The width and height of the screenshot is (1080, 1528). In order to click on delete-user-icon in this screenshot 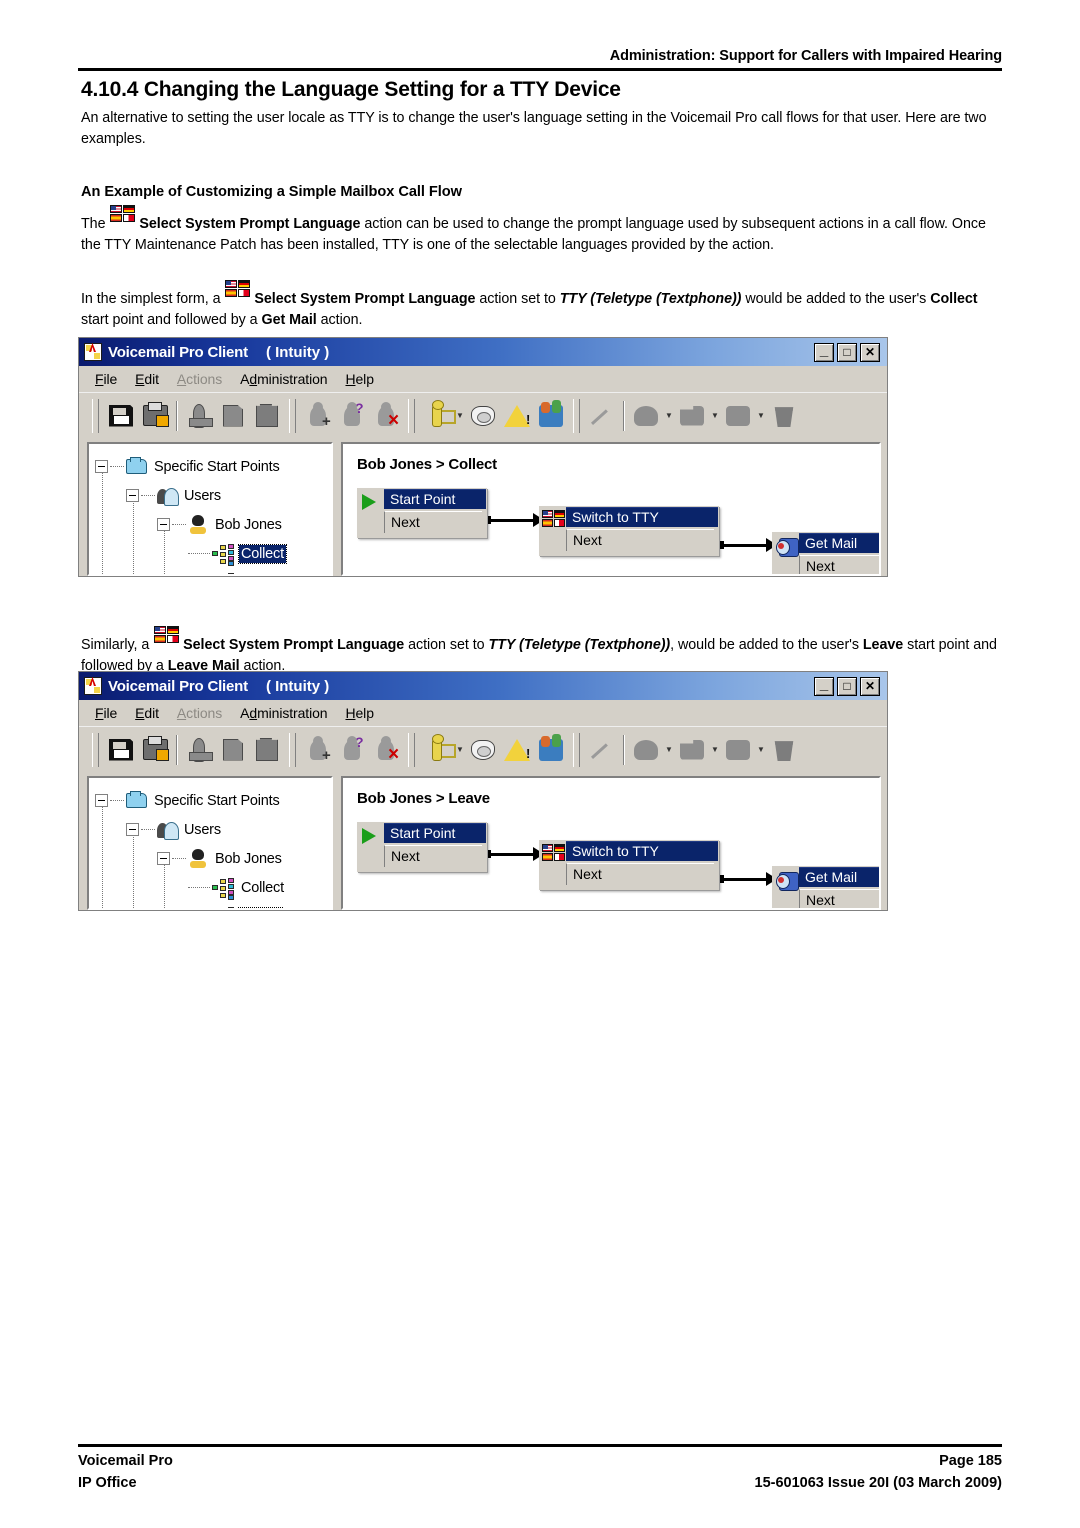, I will do `click(388, 416)`.